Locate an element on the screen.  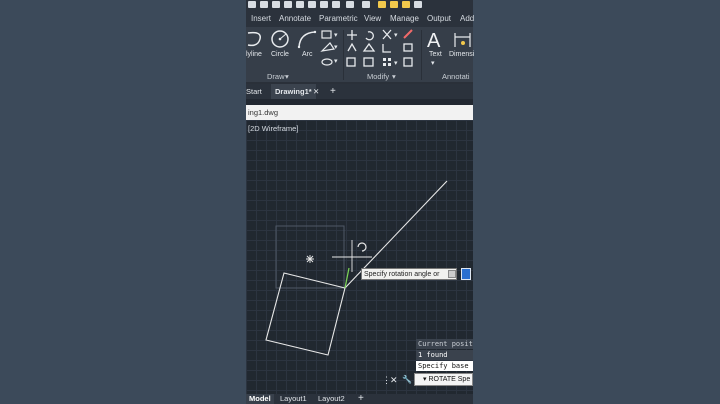
tab-manage: Manage is located at coordinates (404, 18).